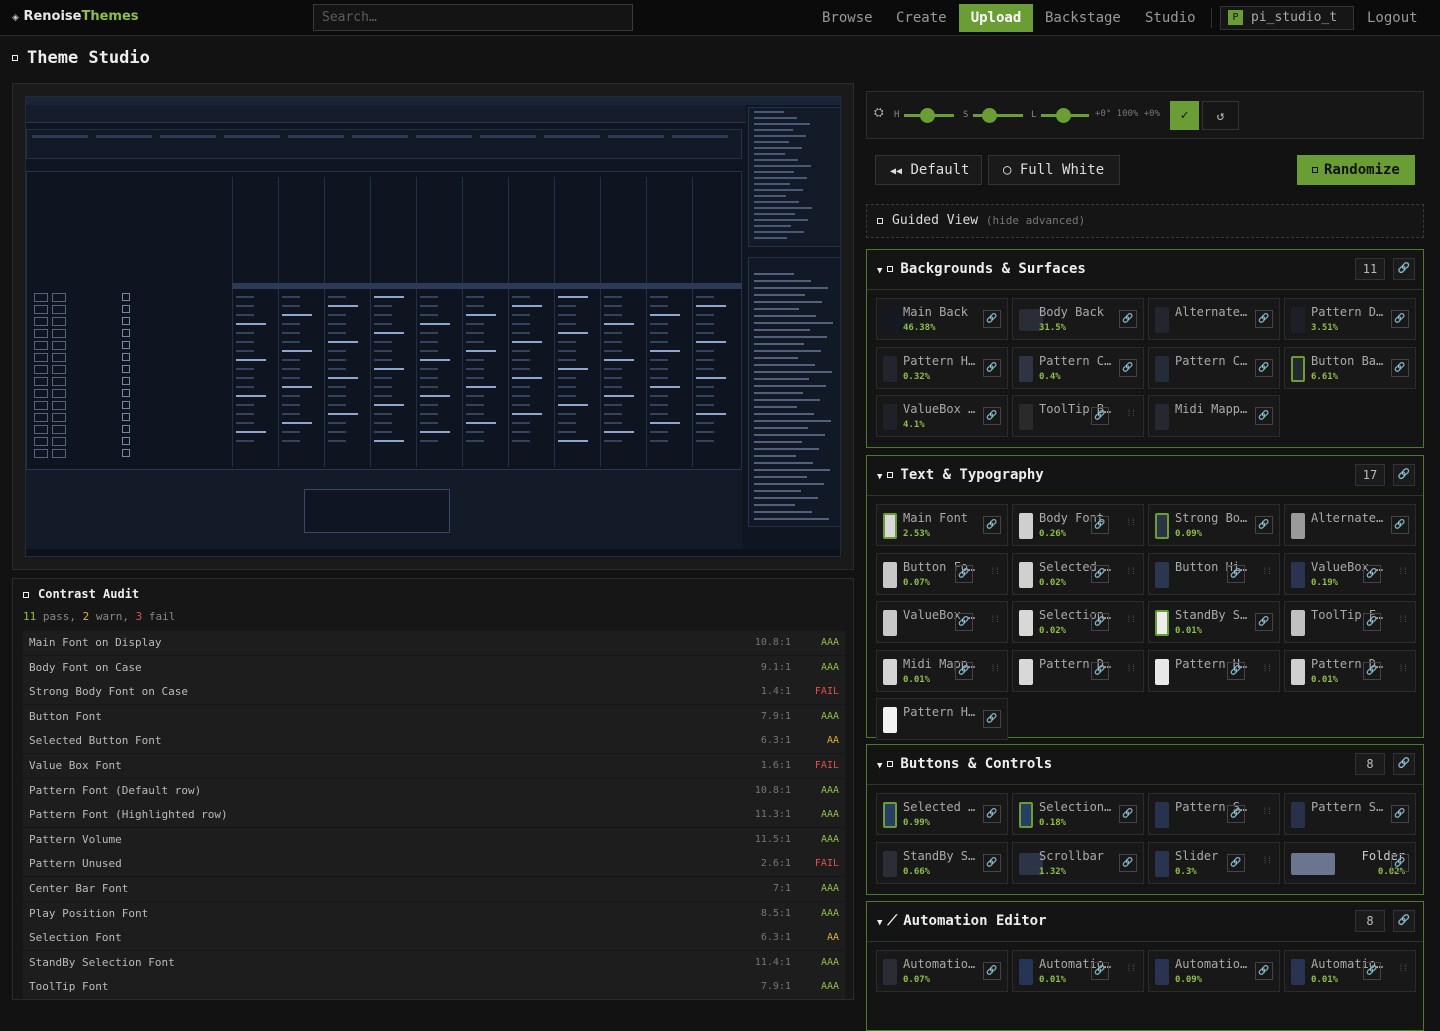 The height and width of the screenshot is (1031, 1440). What do you see at coordinates (1184, 115) in the screenshot?
I see `apply-button: ✓` at bounding box center [1184, 115].